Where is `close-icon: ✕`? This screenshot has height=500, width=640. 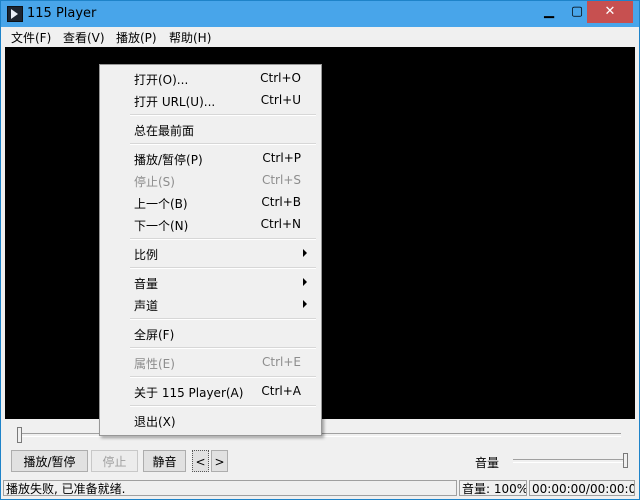 close-icon: ✕ is located at coordinates (610, 12).